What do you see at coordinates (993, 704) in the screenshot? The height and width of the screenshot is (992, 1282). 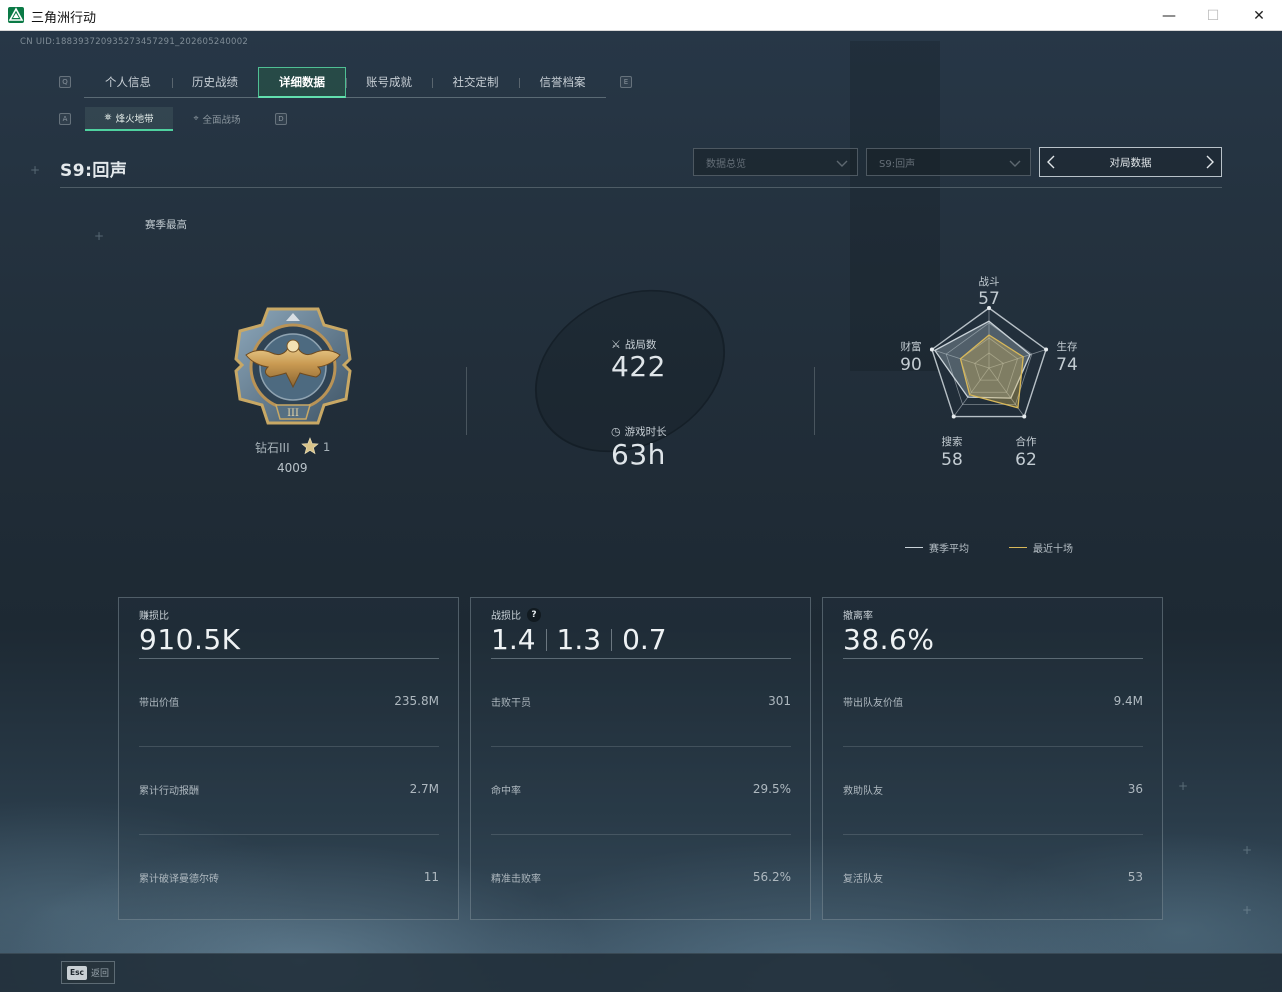 I see `stat-row: 带出队友价值 9.4M` at bounding box center [993, 704].